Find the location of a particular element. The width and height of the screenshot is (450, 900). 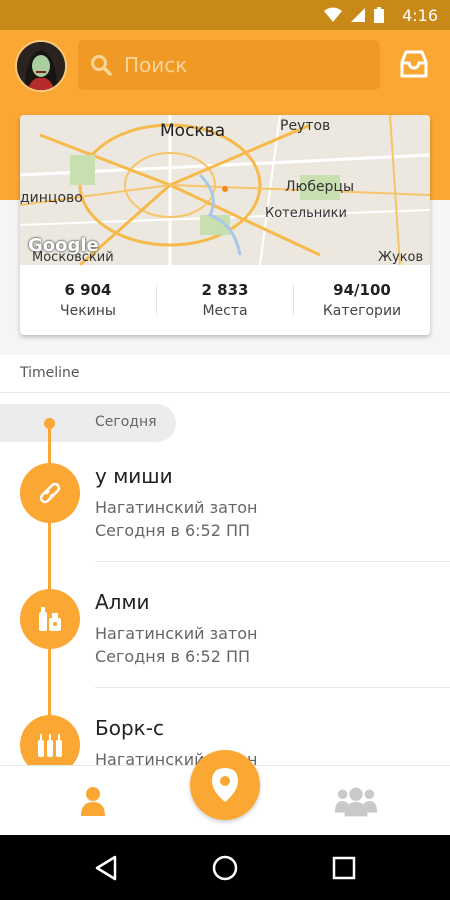

timeline-dot is located at coordinates (49, 423).